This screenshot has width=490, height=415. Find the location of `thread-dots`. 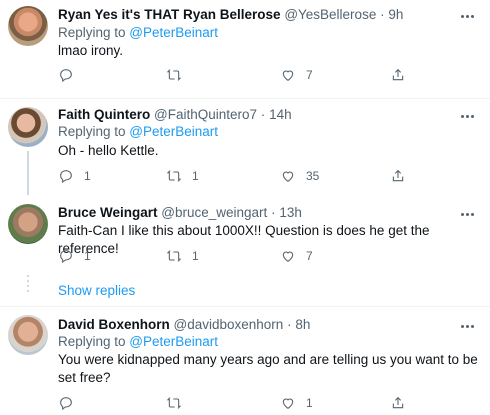

thread-dots is located at coordinates (28, 285).